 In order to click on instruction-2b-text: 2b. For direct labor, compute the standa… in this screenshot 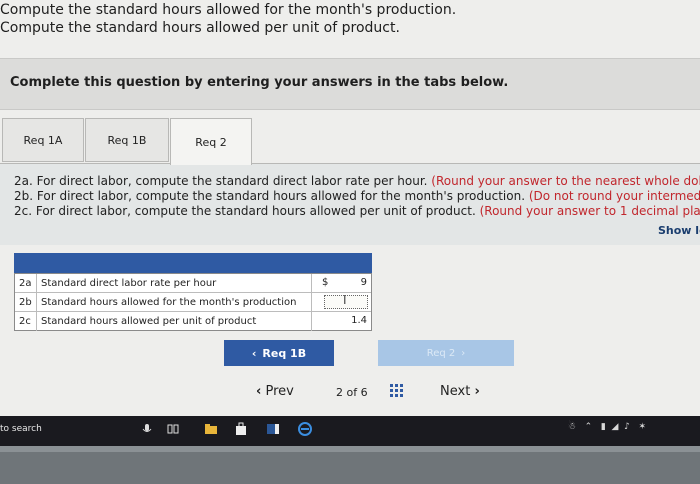, I will do `click(270, 196)`.